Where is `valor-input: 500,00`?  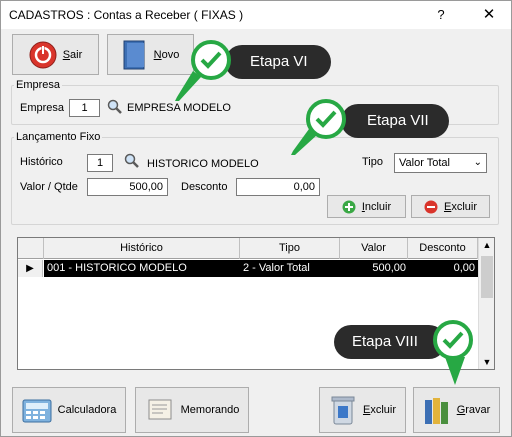 valor-input: 500,00 is located at coordinates (127, 187).